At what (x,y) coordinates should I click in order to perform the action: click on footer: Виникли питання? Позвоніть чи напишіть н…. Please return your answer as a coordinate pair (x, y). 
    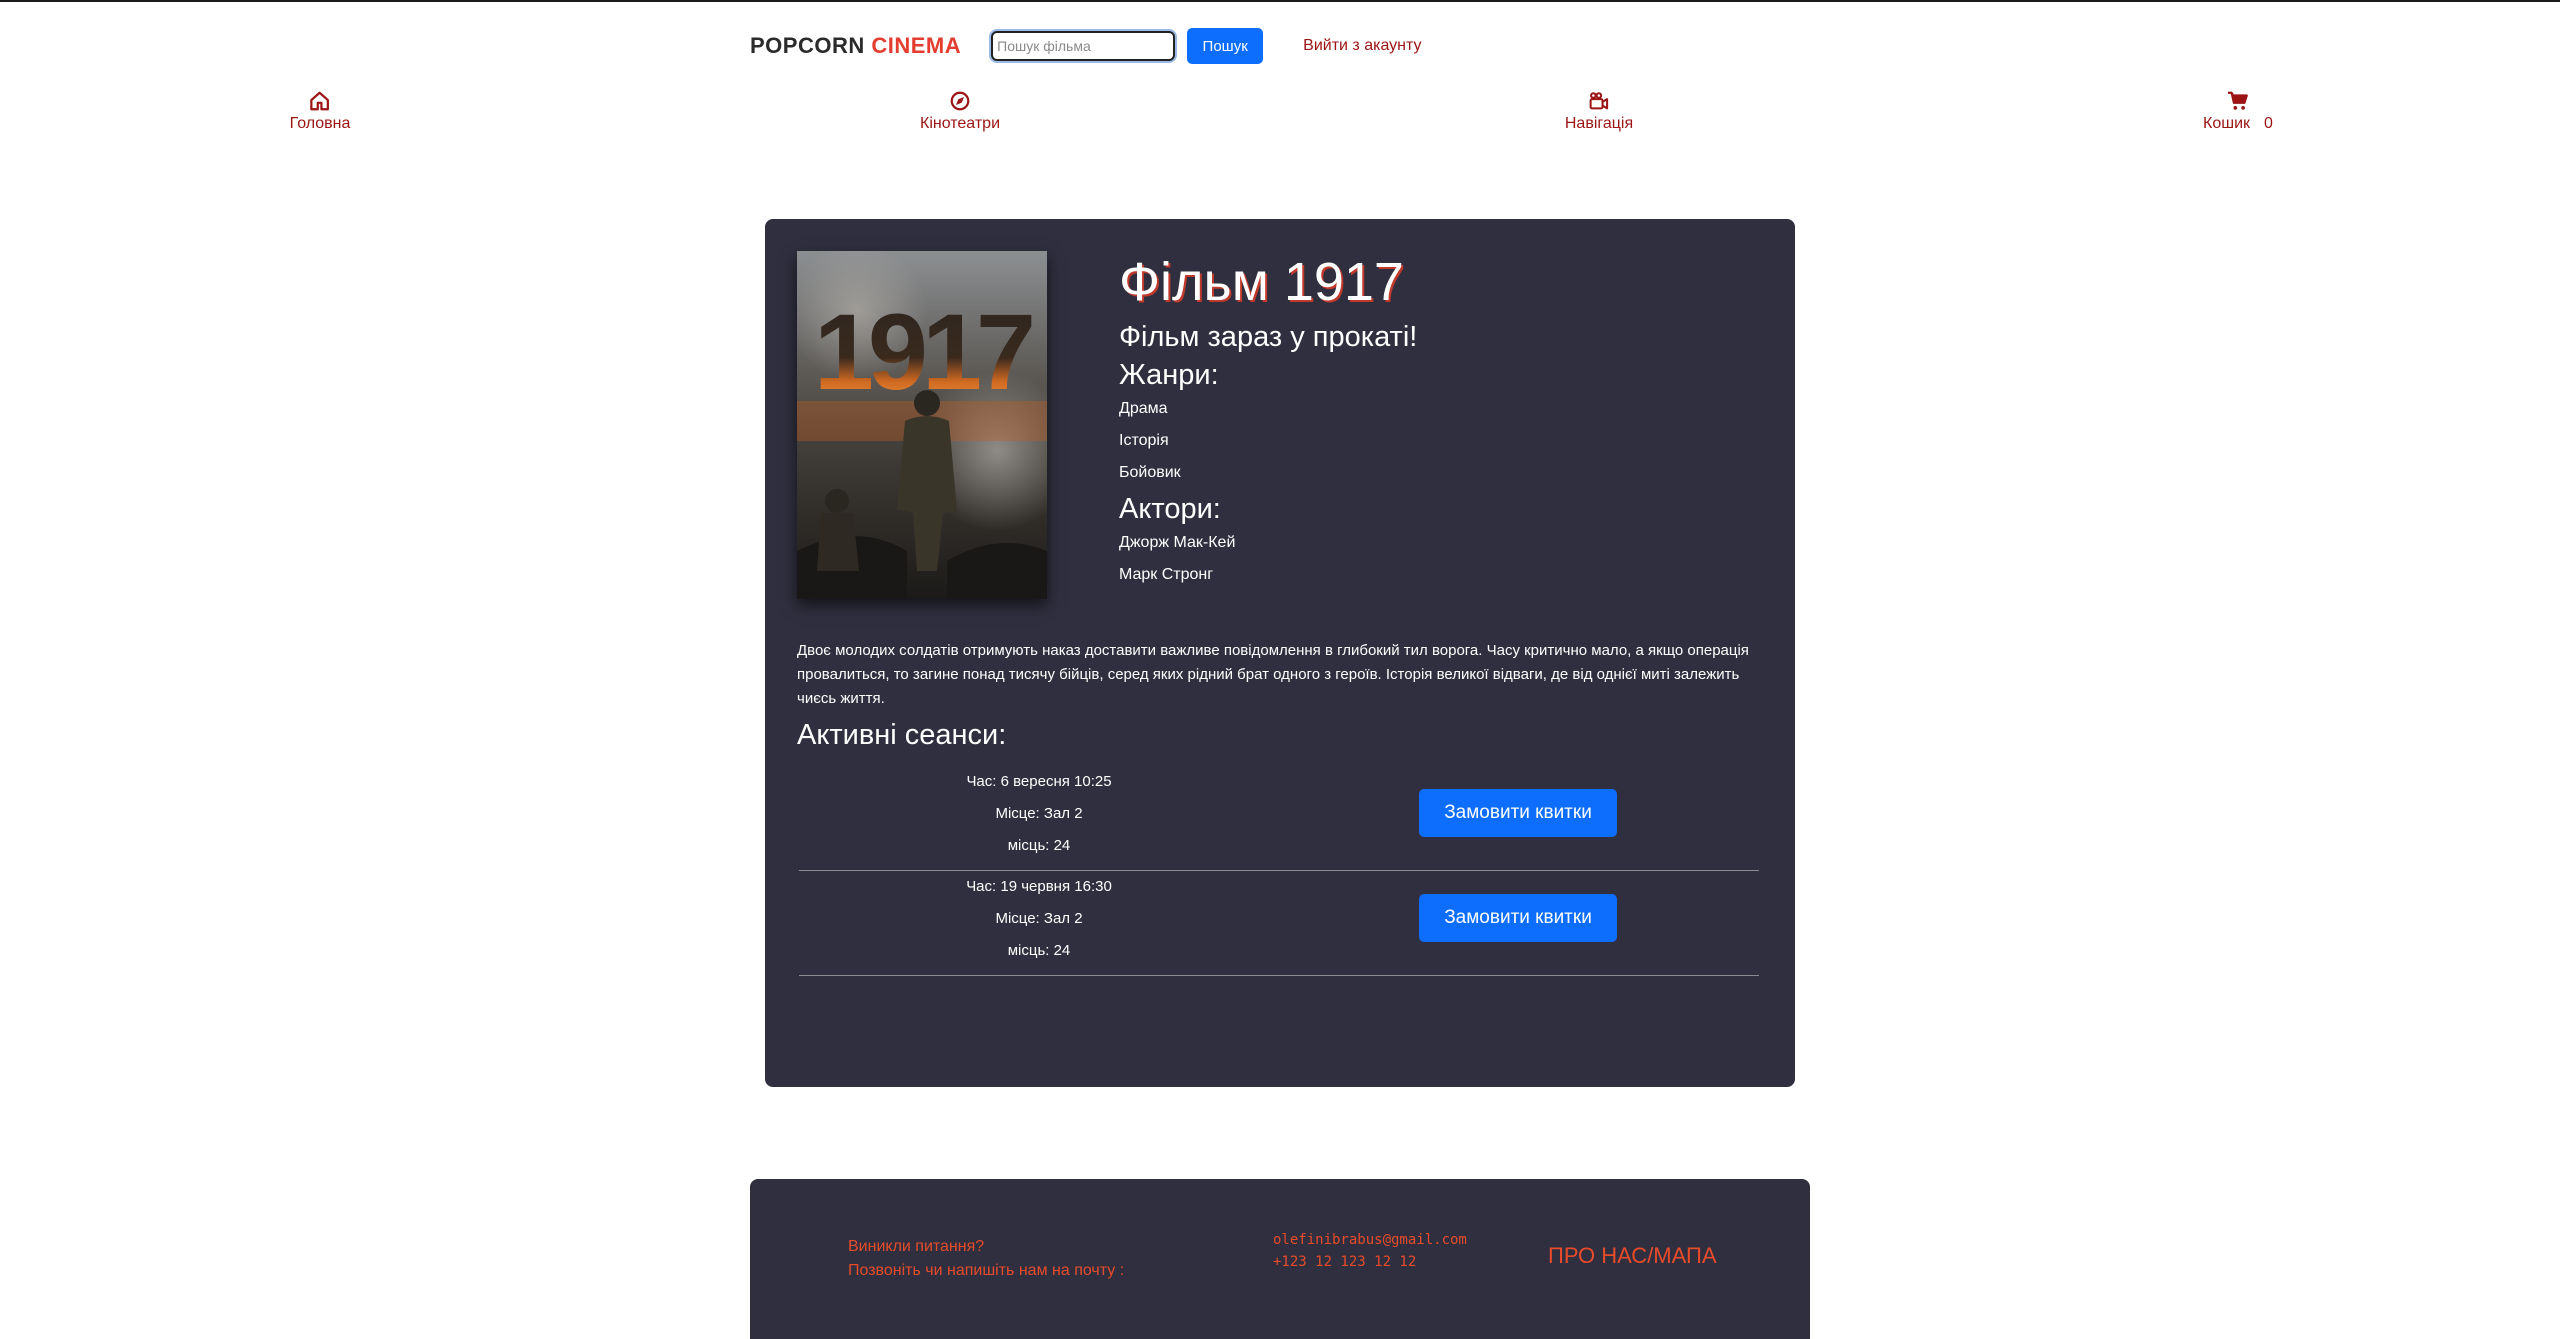
    Looking at the image, I should click on (1280, 1259).